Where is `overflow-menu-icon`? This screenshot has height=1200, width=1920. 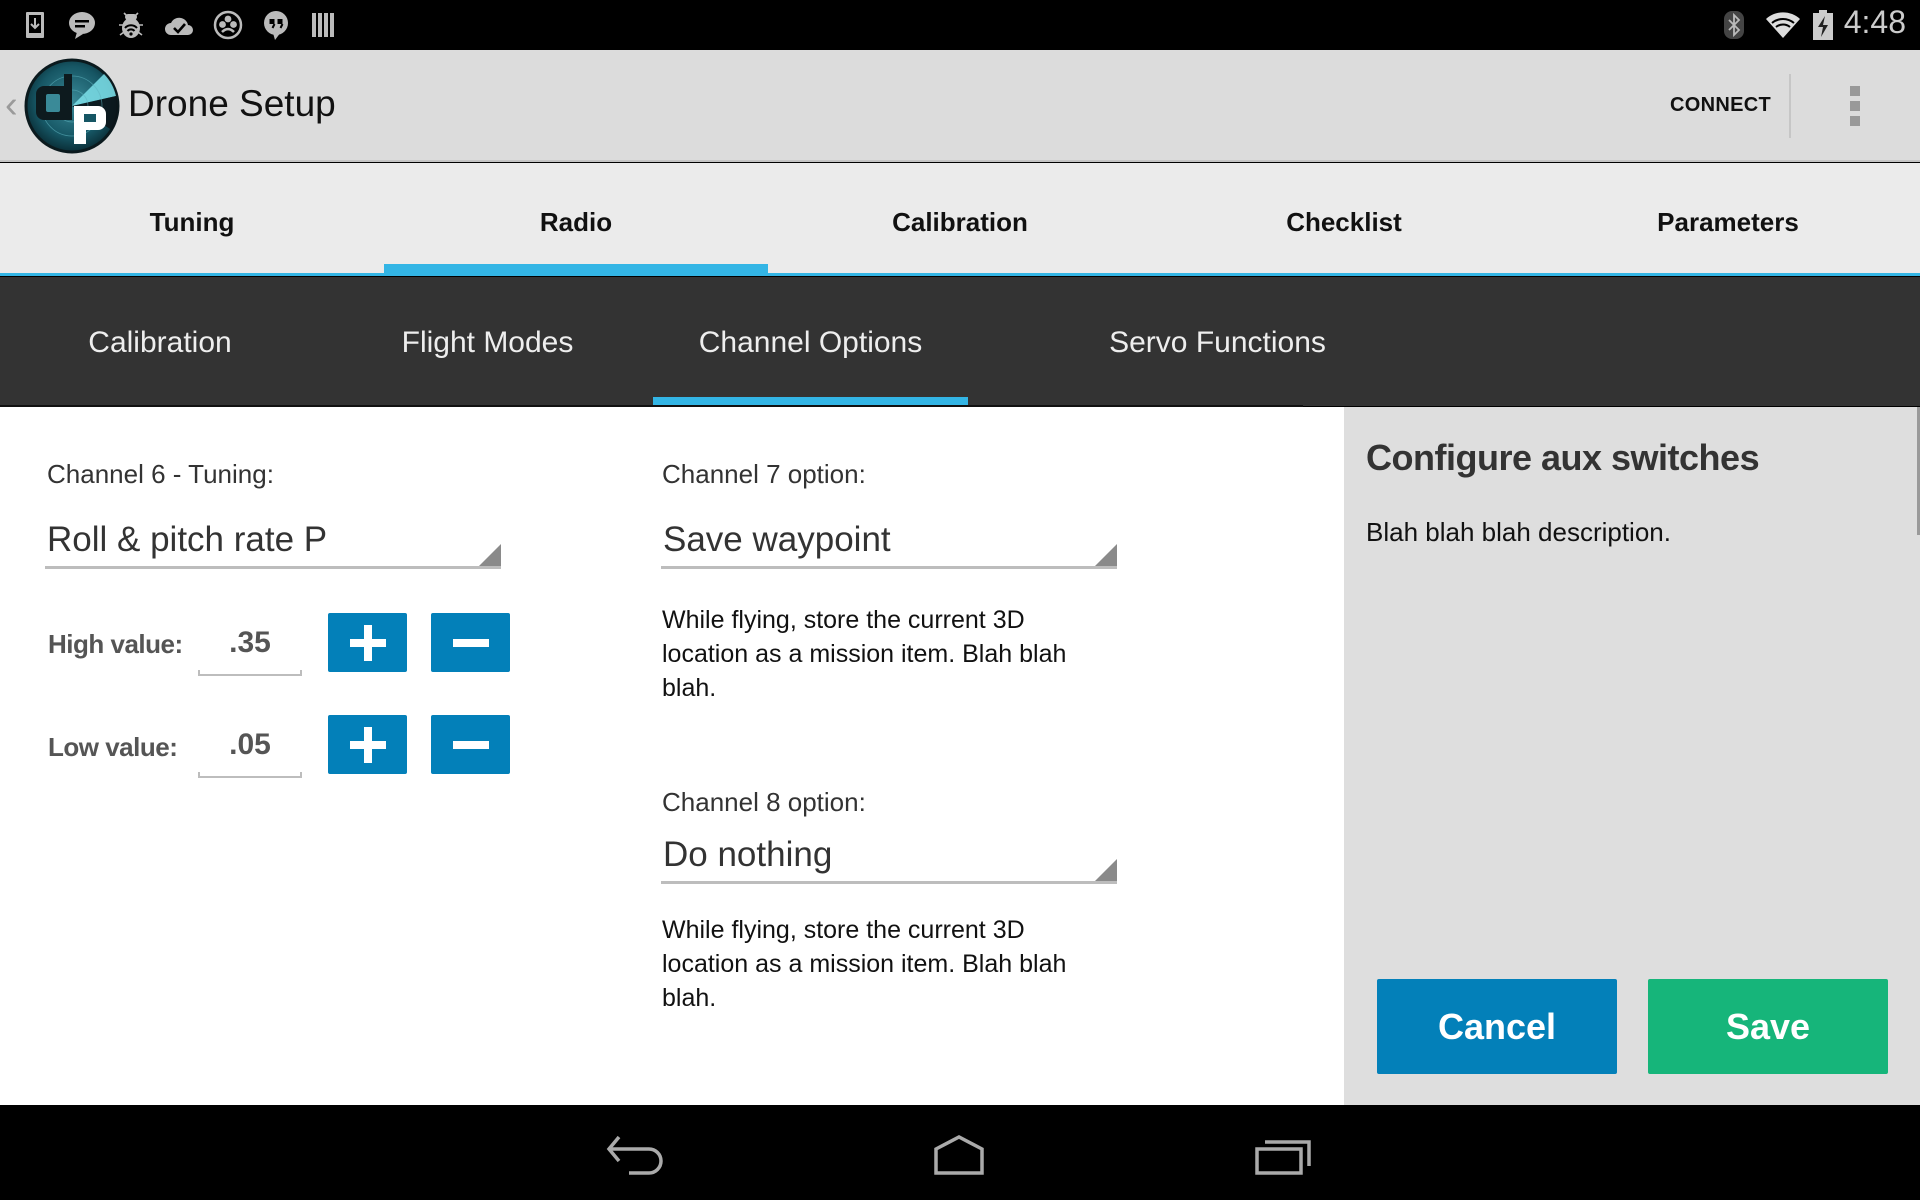 overflow-menu-icon is located at coordinates (1855, 107).